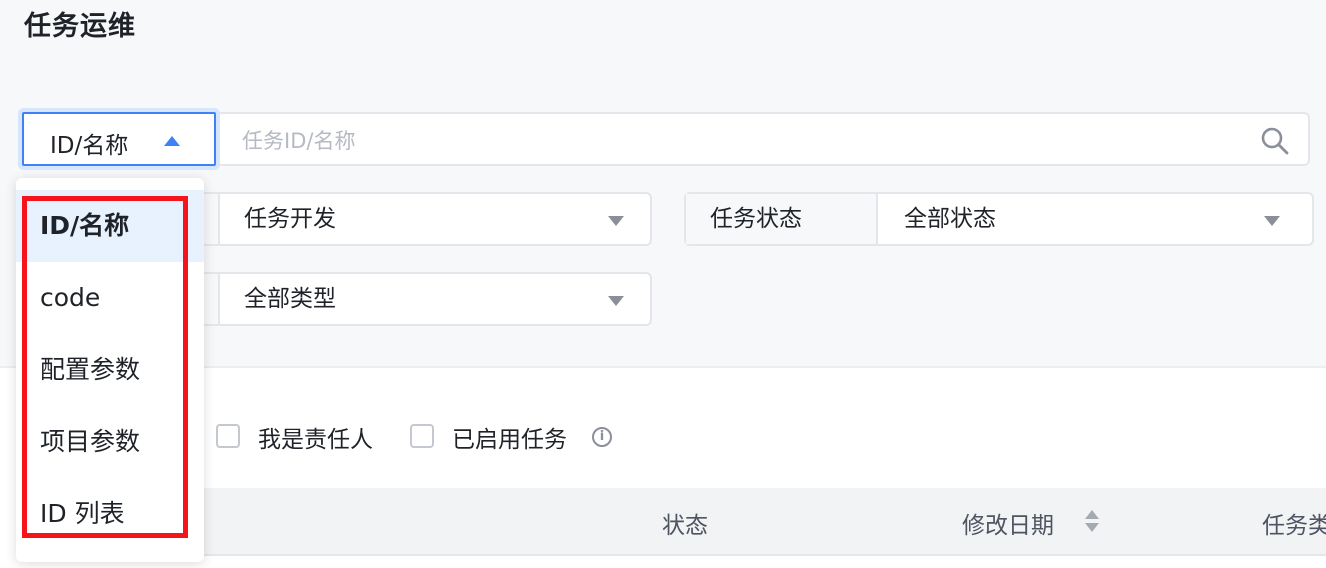 Image resolution: width=1326 pixels, height=568 pixels. Describe the element at coordinates (110, 298) in the screenshot. I see `dropdown-option-code: code` at that location.